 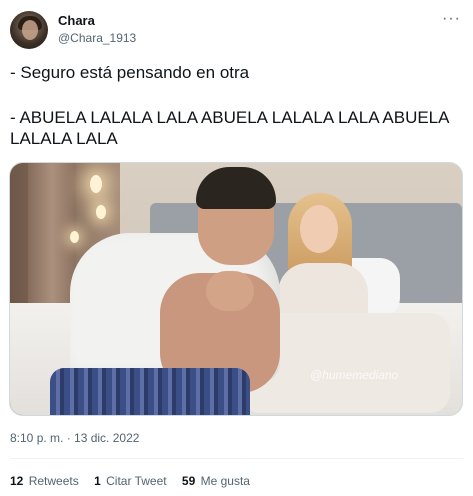 I want to click on retweets-count: 12, so click(x=17, y=481).